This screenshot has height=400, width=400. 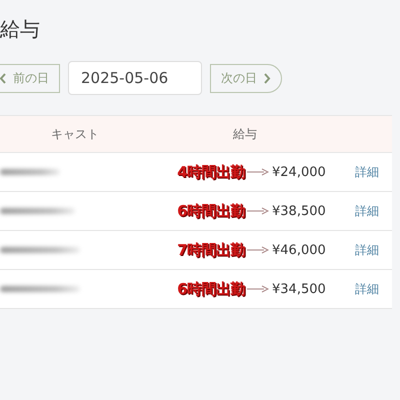 I want to click on column-header: キャスト, so click(x=75, y=134).